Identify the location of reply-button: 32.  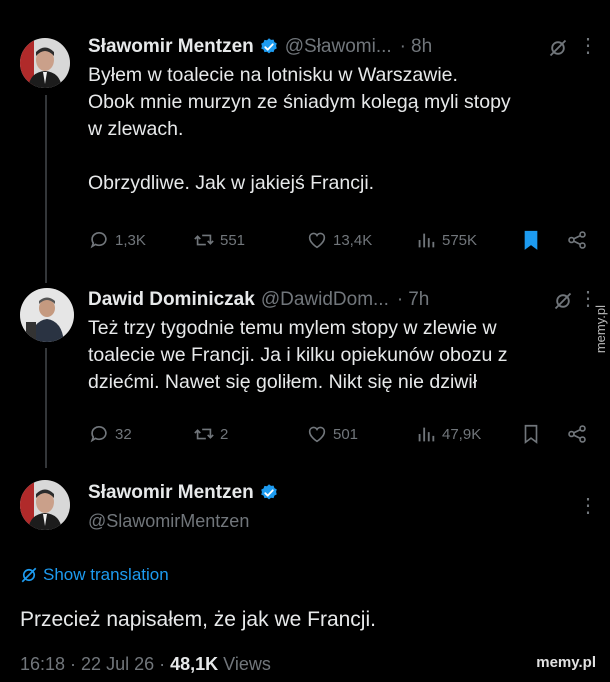
(110, 434).